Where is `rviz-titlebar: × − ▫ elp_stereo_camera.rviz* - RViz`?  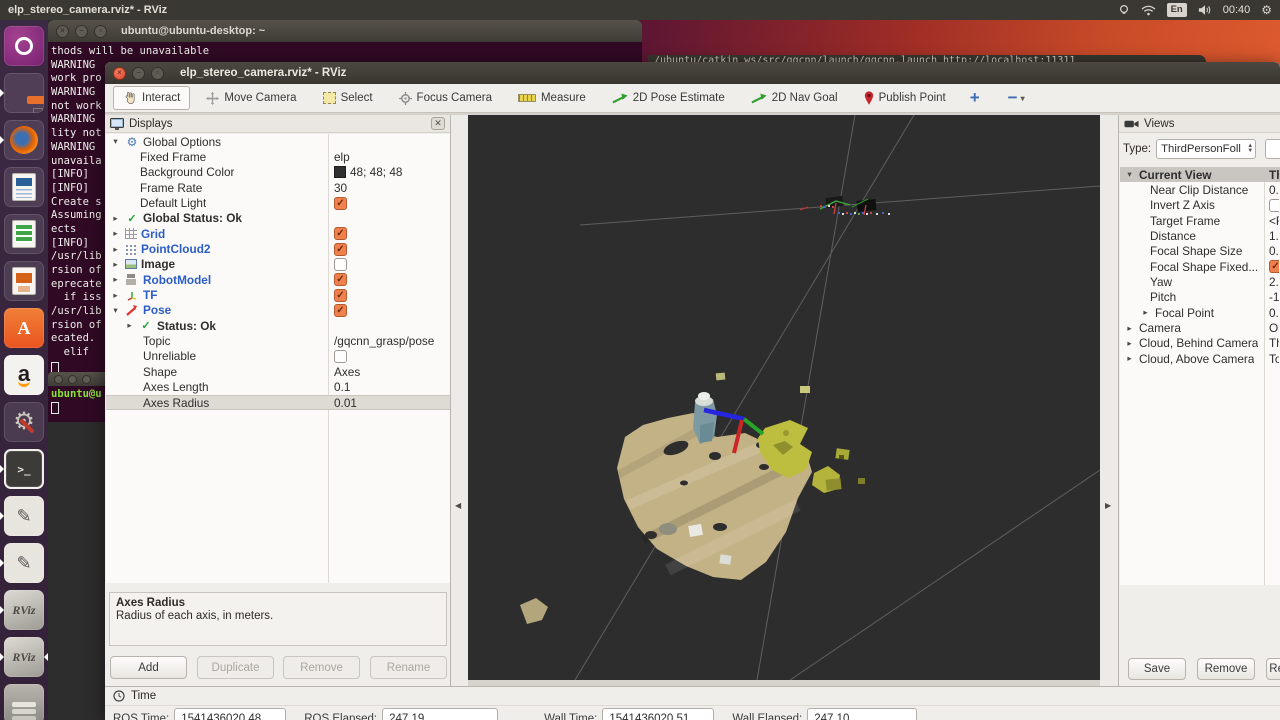 rviz-titlebar: × − ▫ elp_stereo_camera.rviz* - RViz is located at coordinates (692, 73).